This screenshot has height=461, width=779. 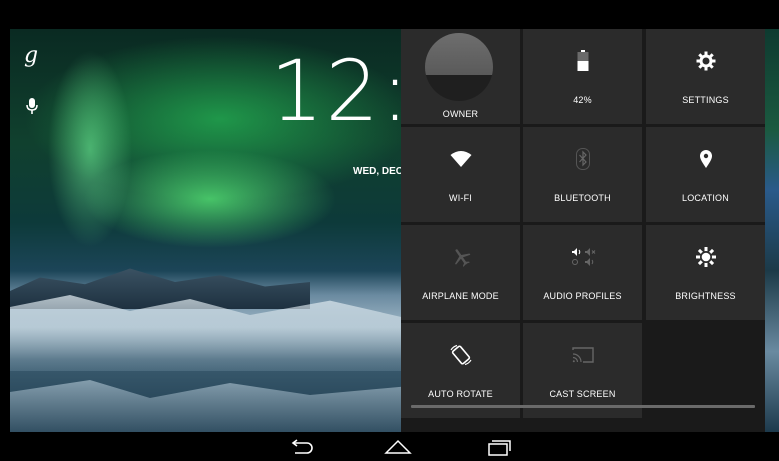 I want to click on lockscreen-date: WED, DEC, so click(x=378, y=171).